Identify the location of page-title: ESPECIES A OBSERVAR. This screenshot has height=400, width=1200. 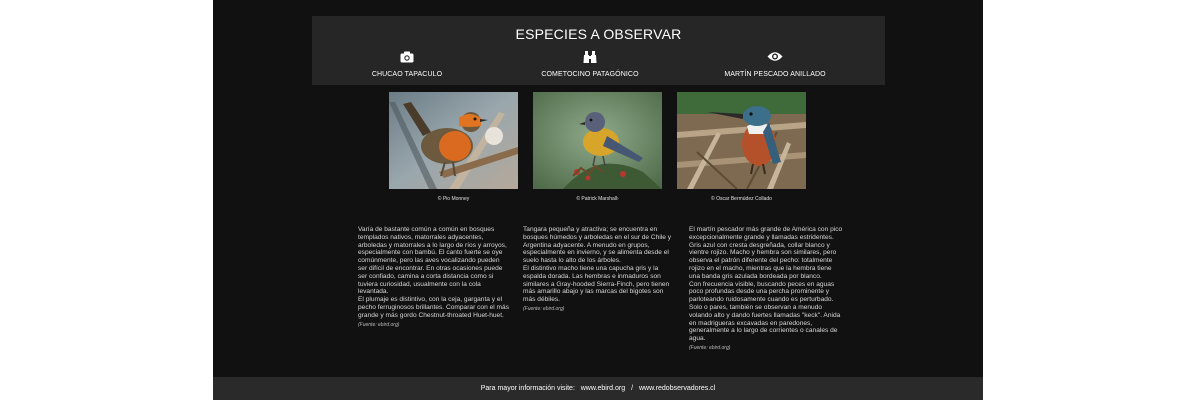
(598, 34).